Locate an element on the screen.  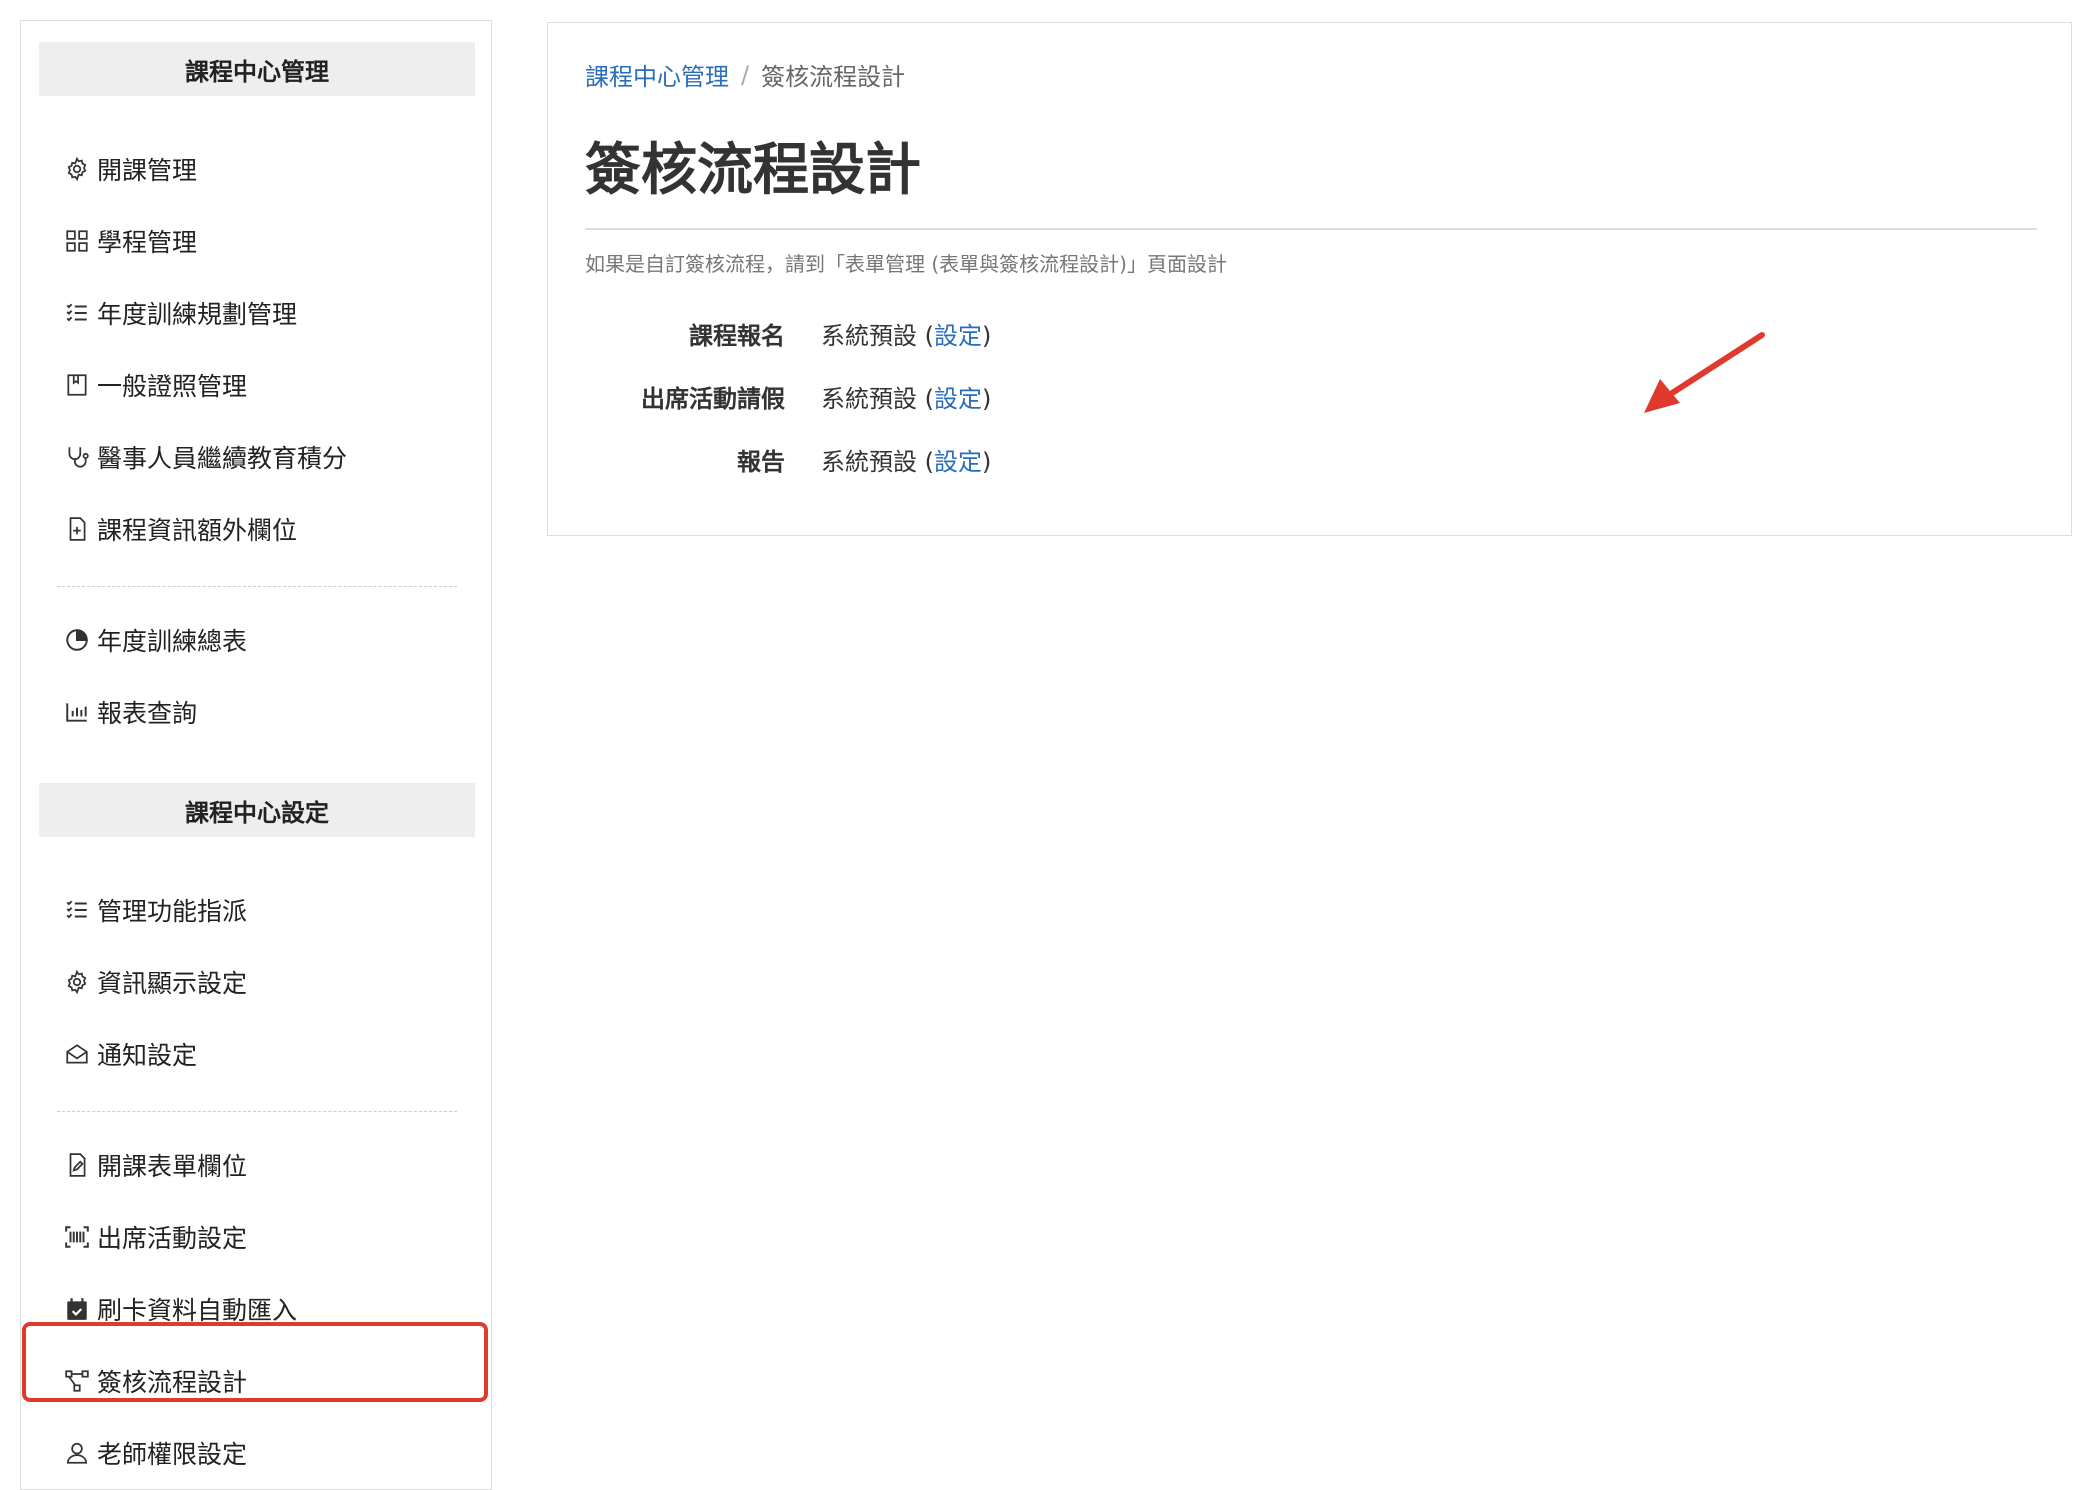
setting-label: 課程報名 is located at coordinates (737, 335).